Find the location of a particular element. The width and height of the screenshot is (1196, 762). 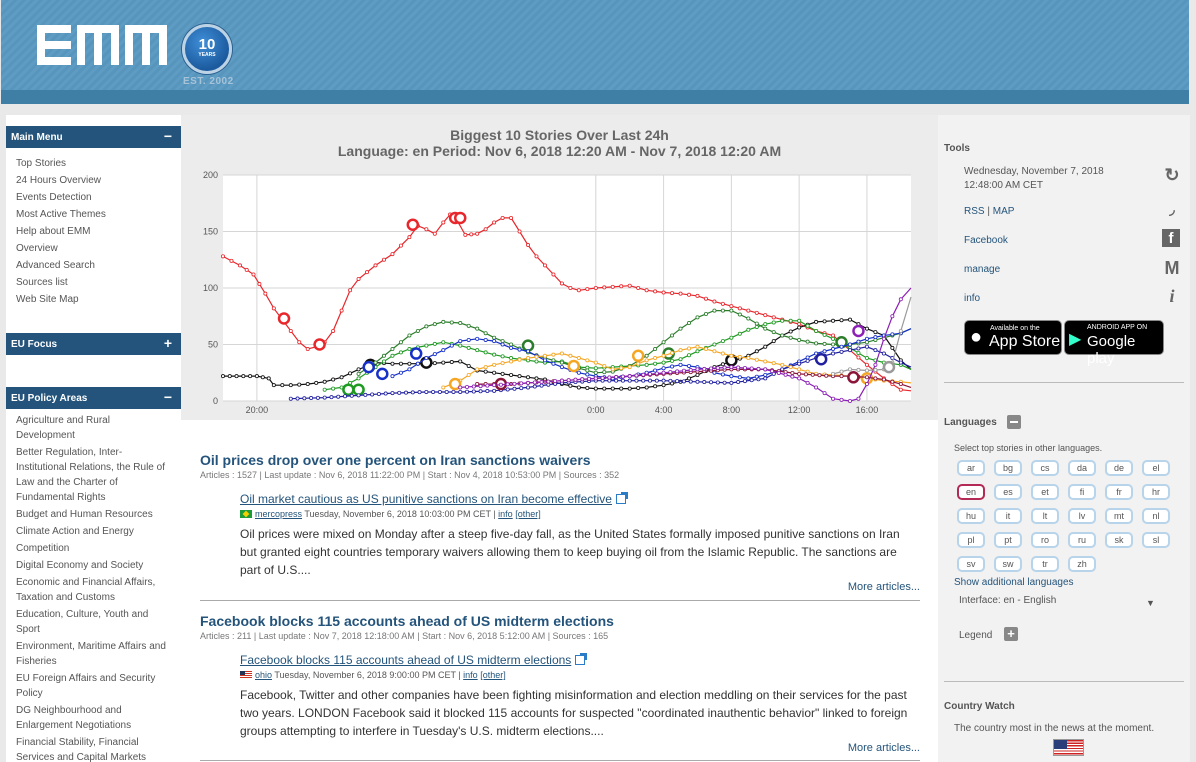

language-button-pl: pl is located at coordinates (971, 540).